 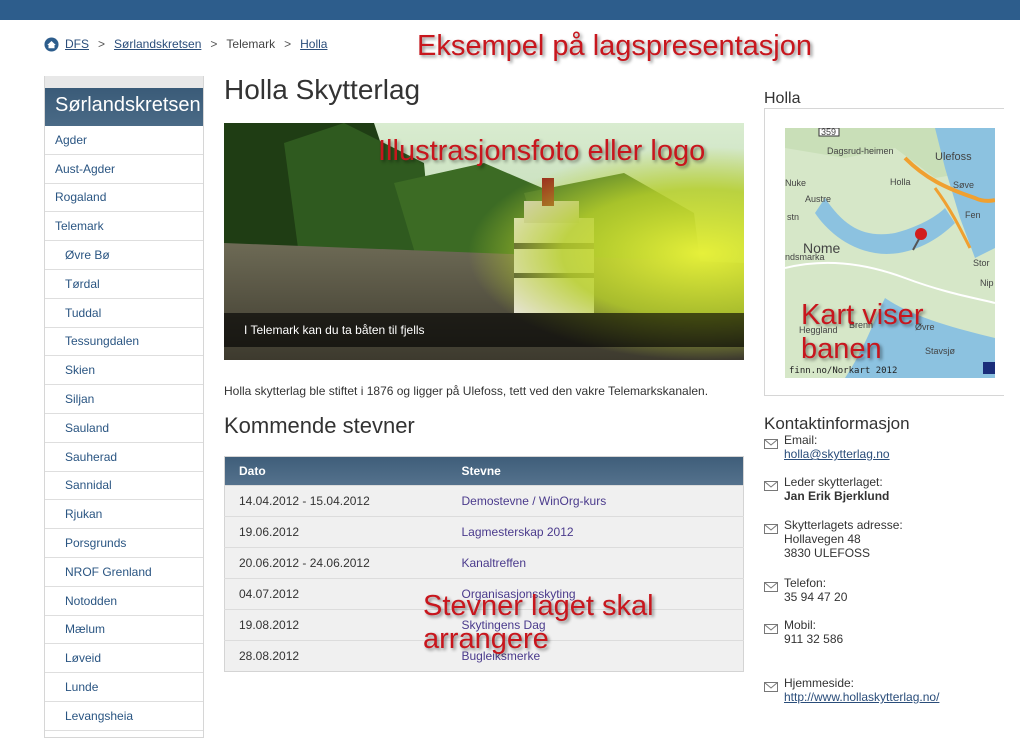 I want to click on sidebar-item: Tørdal, so click(x=124, y=284).